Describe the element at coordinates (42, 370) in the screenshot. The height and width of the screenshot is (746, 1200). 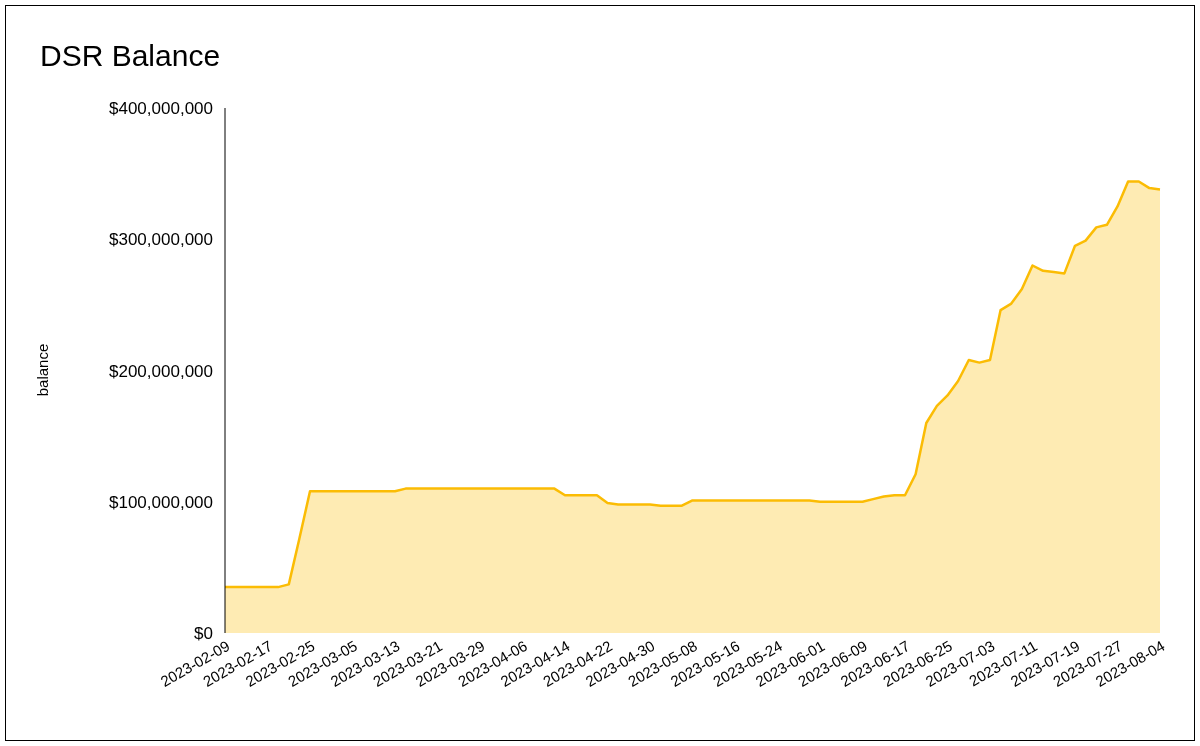
I see `y-axis-title: balance` at that location.